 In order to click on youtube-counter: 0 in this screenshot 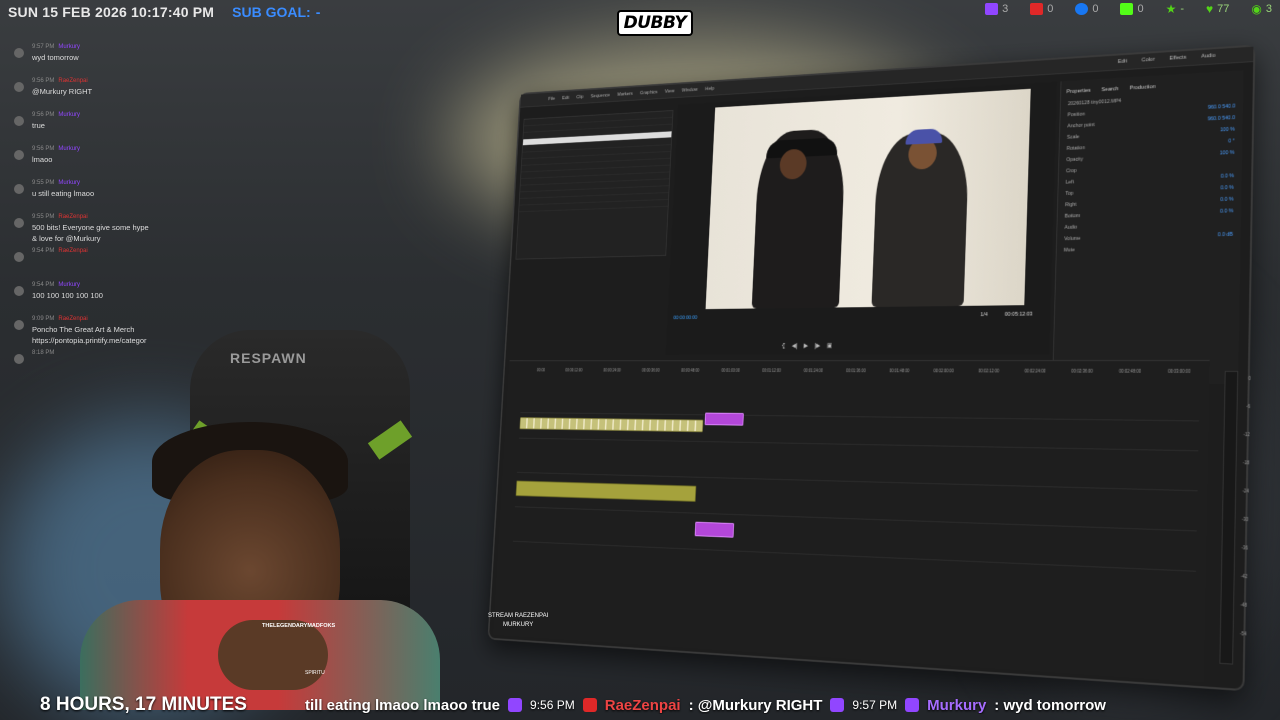, I will do `click(1041, 9)`.